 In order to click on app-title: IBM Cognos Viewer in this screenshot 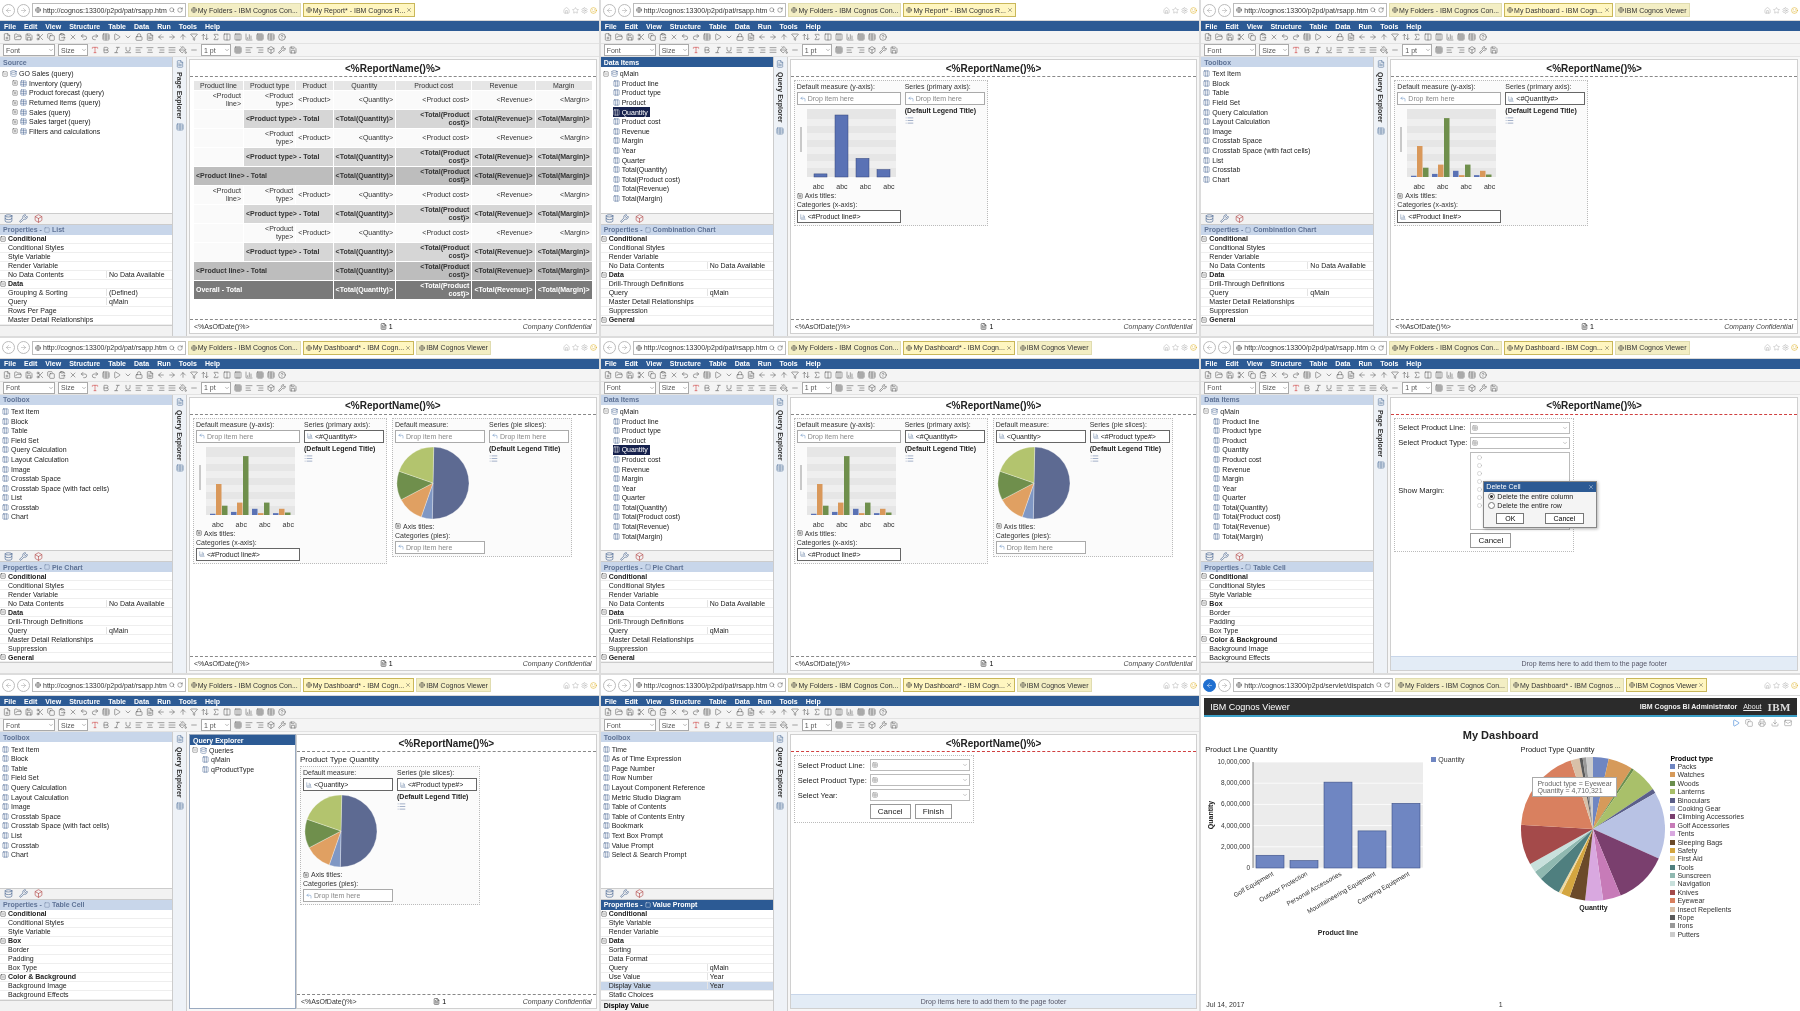, I will do `click(1250, 706)`.